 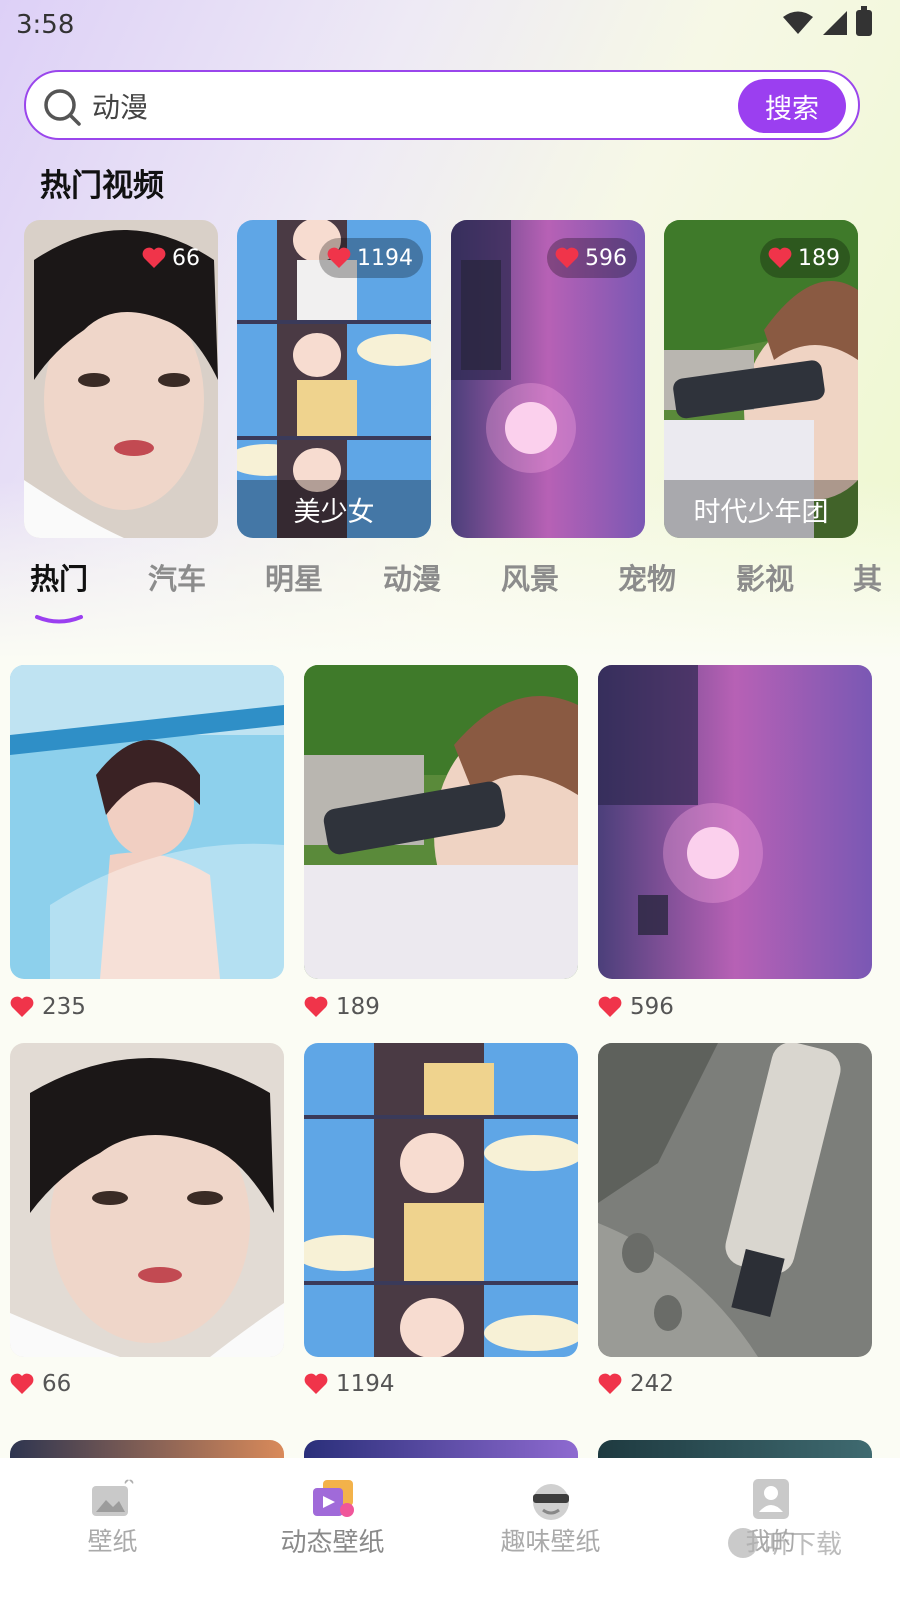 I want to click on likes-badge: 66, so click(x=172, y=258).